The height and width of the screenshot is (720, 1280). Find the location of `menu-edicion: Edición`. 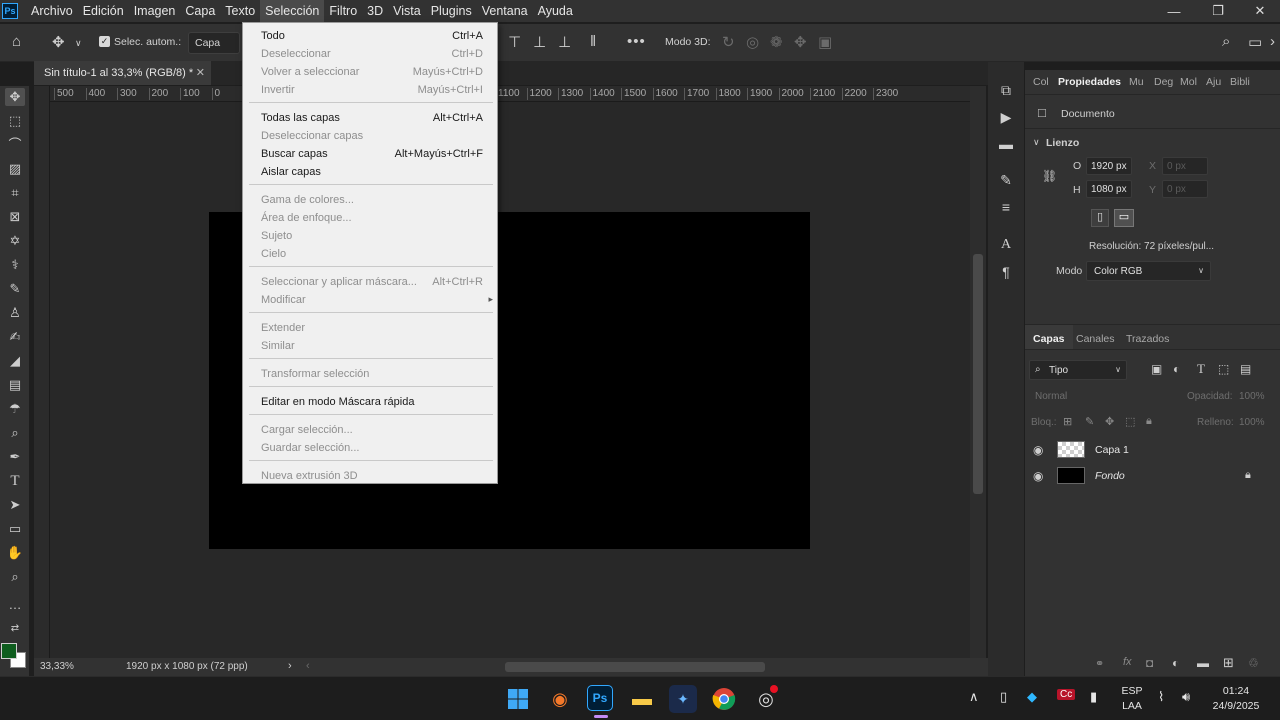

menu-edicion: Edición is located at coordinates (103, 11).